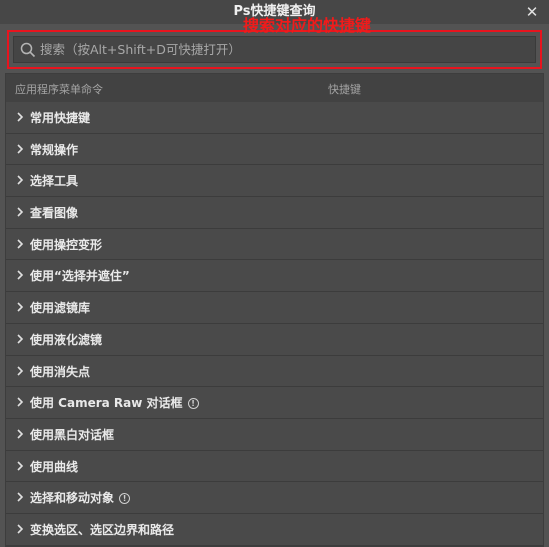  What do you see at coordinates (54, 466) in the screenshot?
I see `row-label: 使用曲线` at bounding box center [54, 466].